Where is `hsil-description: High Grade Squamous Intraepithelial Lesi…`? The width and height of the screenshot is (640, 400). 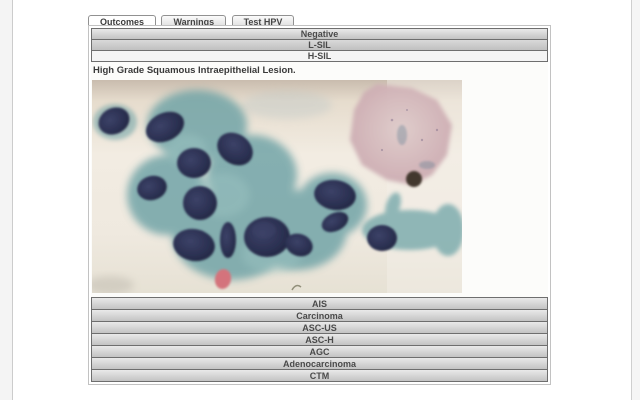 hsil-description: High Grade Squamous Intraepithelial Lesi… is located at coordinates (194, 70).